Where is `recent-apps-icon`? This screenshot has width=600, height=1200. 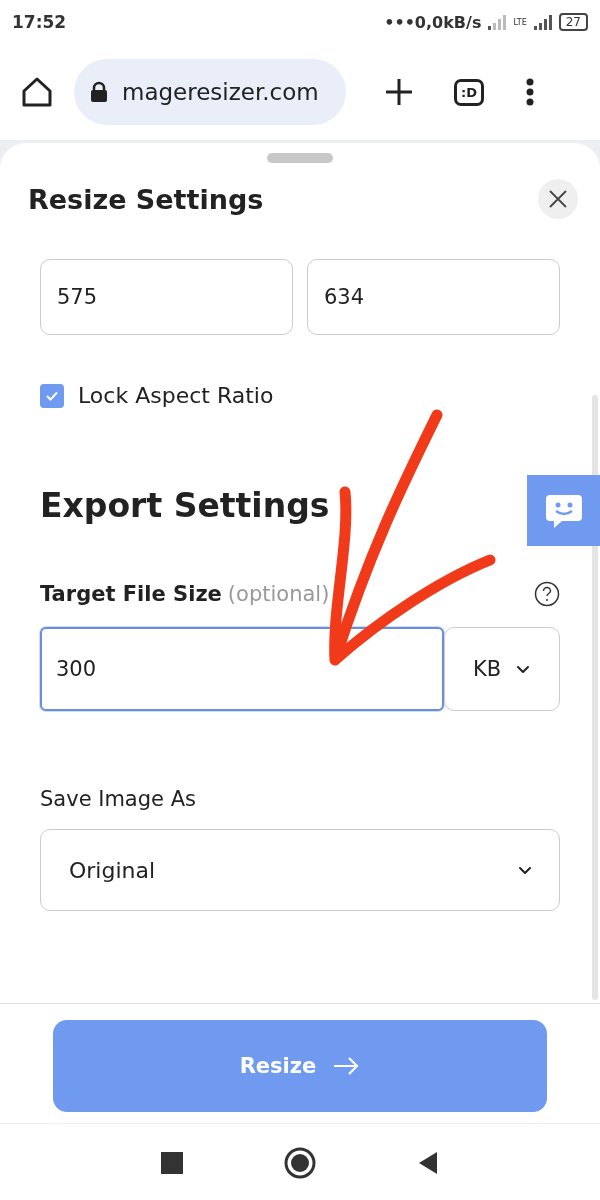
recent-apps-icon is located at coordinates (171, 1163).